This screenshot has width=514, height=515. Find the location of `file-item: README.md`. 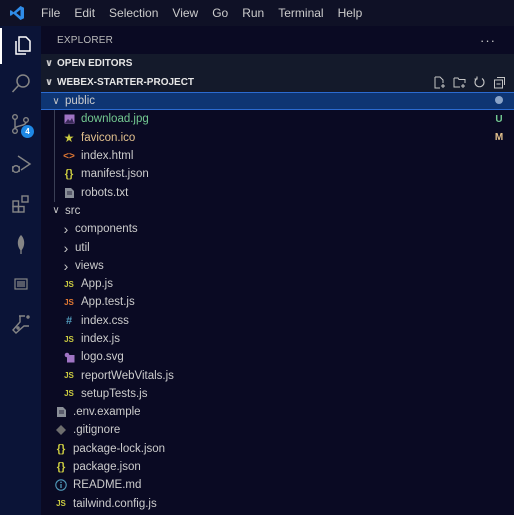

file-item: README.md is located at coordinates (277, 485).